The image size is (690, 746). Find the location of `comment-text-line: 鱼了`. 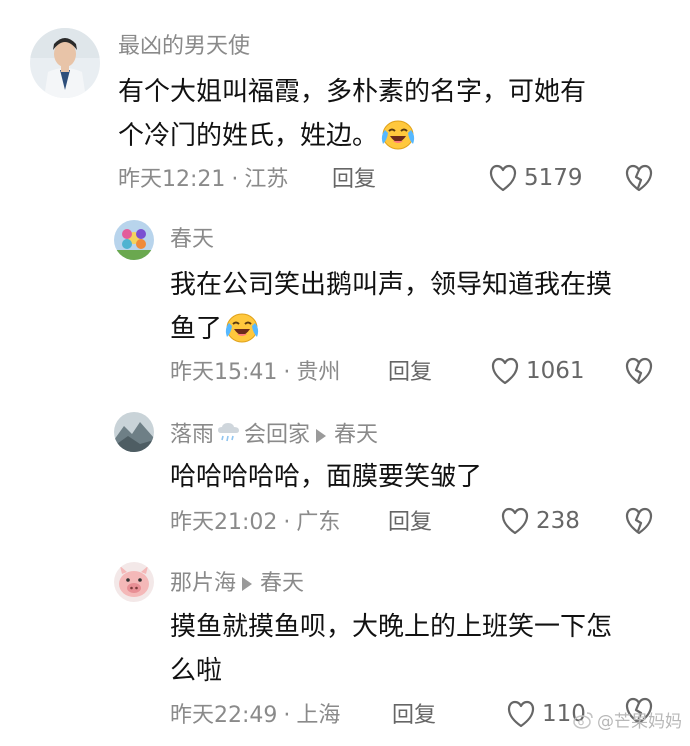

comment-text-line: 鱼了 is located at coordinates (391, 332).